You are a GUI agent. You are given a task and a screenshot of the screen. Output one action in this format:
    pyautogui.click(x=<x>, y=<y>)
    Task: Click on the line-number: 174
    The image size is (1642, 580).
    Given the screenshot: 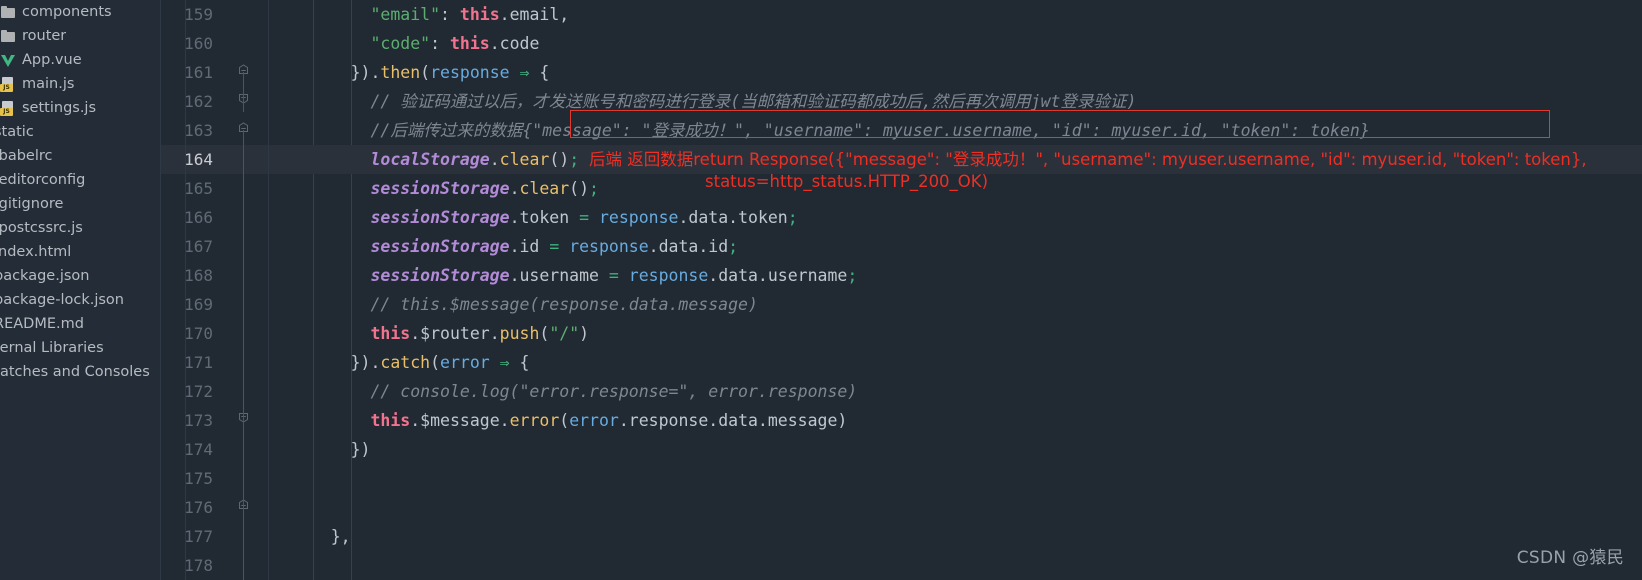 What is the action you would take?
    pyautogui.click(x=198, y=449)
    